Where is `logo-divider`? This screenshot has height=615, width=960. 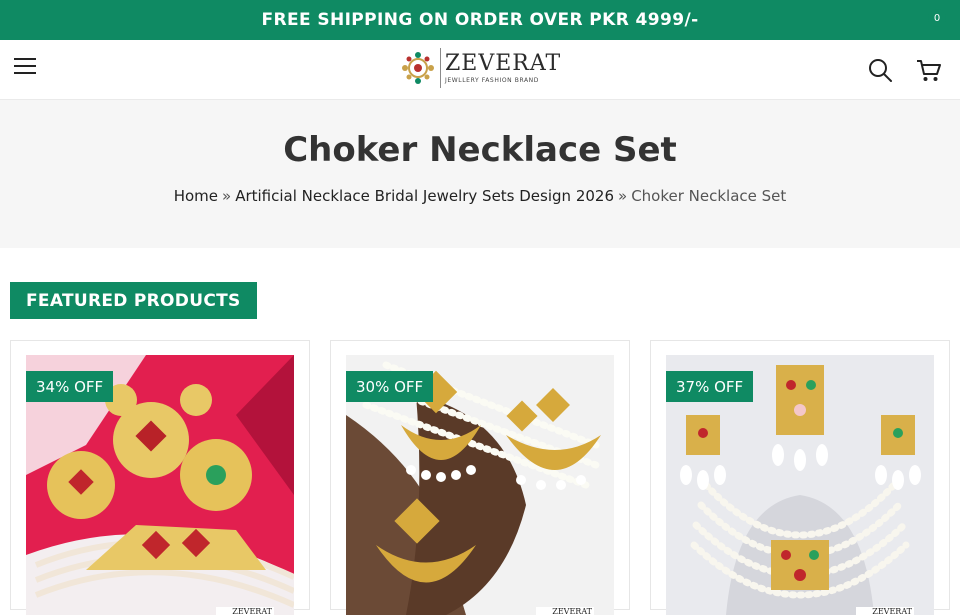
logo-divider is located at coordinates (440, 68).